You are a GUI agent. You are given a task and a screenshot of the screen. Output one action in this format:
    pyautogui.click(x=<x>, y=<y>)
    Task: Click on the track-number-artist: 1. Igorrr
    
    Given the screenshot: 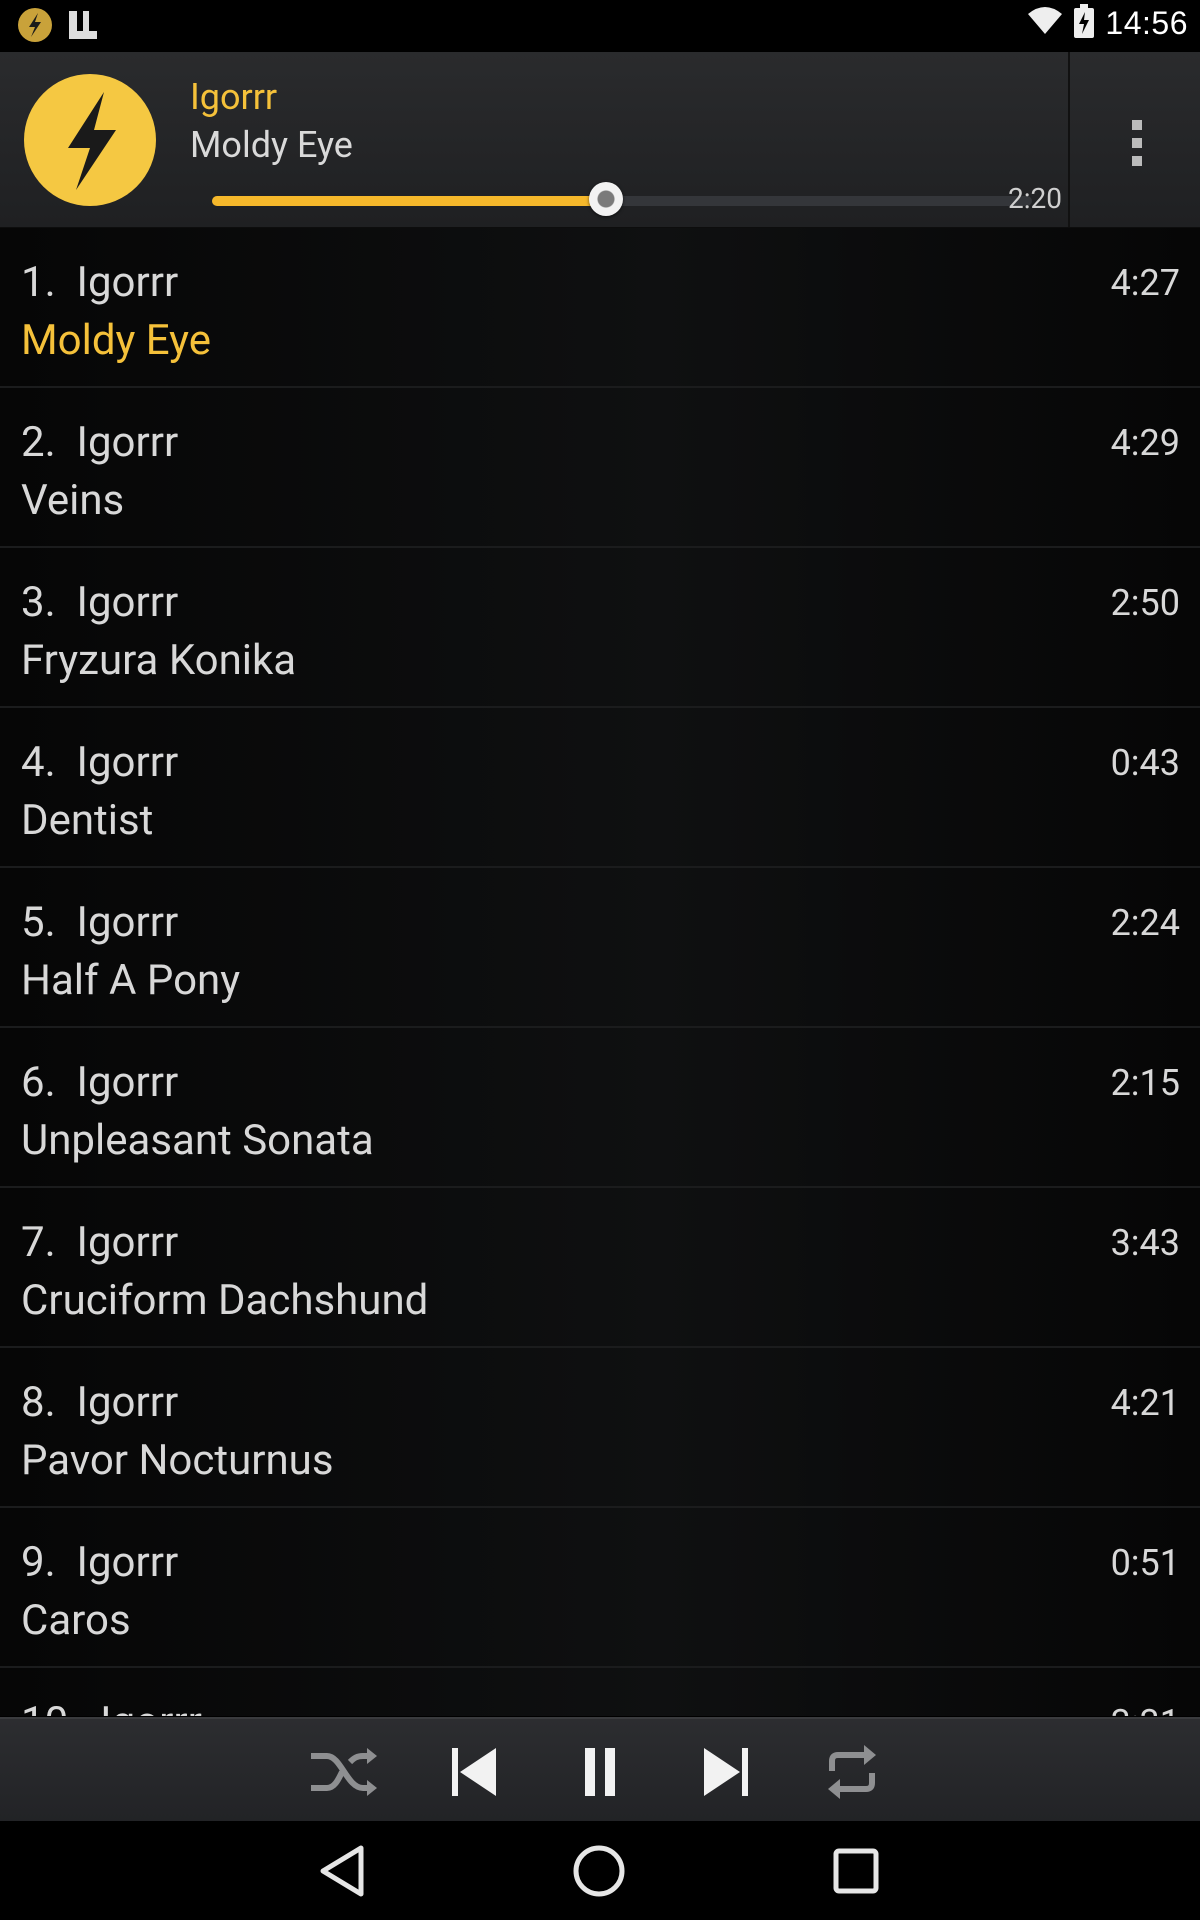 What is the action you would take?
    pyautogui.click(x=99, y=282)
    